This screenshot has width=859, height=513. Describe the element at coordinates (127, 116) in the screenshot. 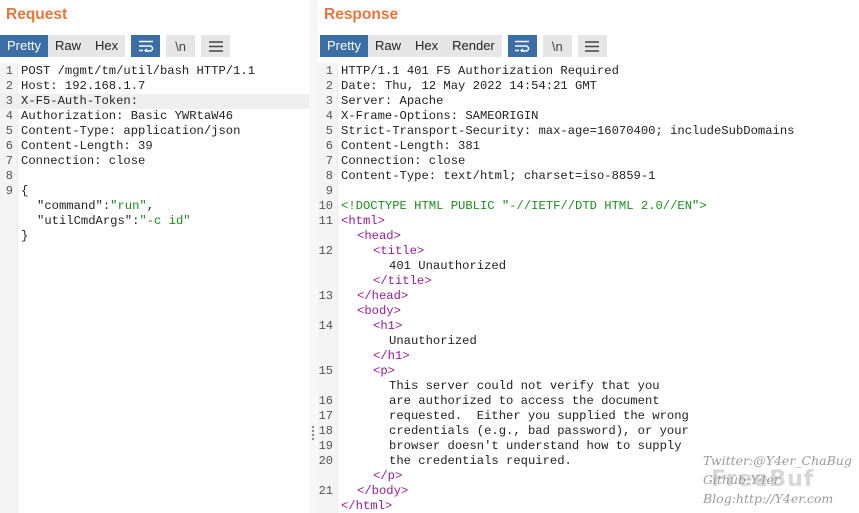

I see `line-text: Authorization: Basic YWRtaW46` at that location.